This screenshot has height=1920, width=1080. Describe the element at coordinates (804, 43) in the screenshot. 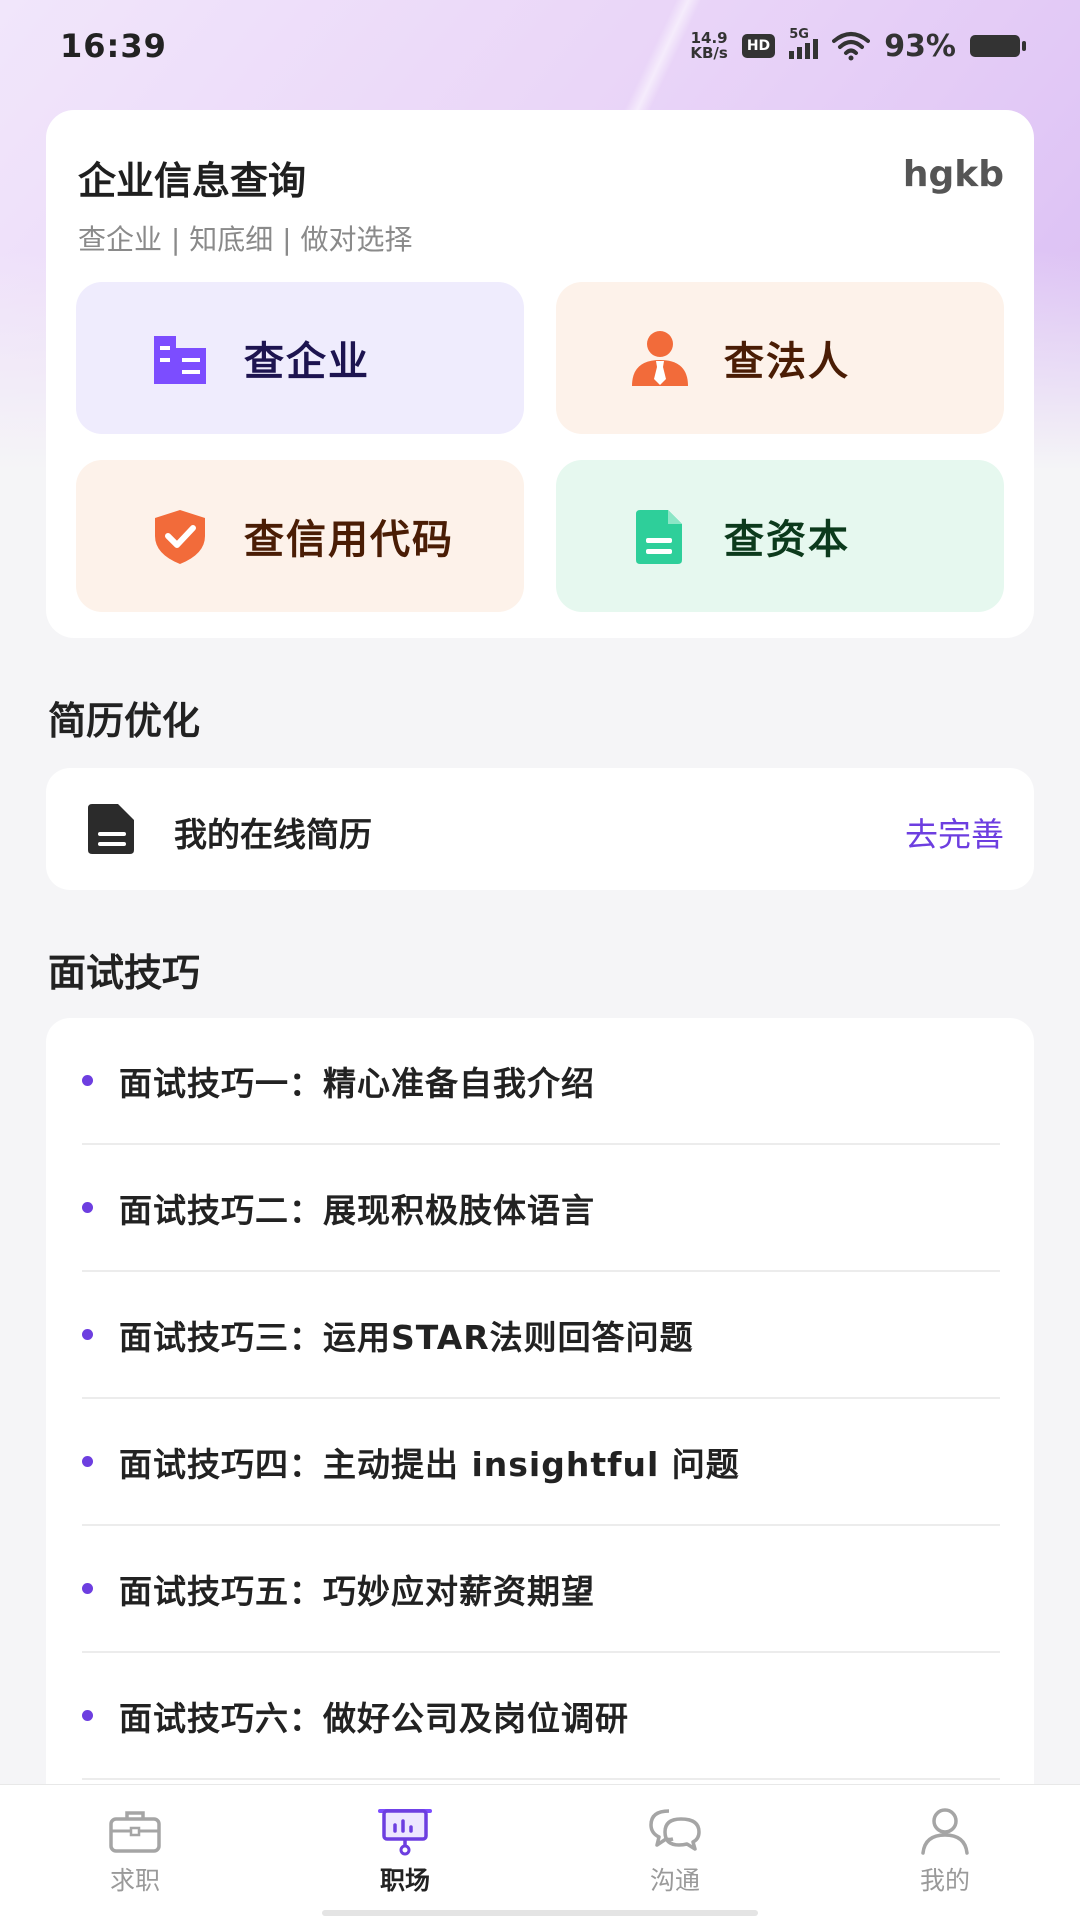

I see `cellular-signal-icon: 5G` at that location.